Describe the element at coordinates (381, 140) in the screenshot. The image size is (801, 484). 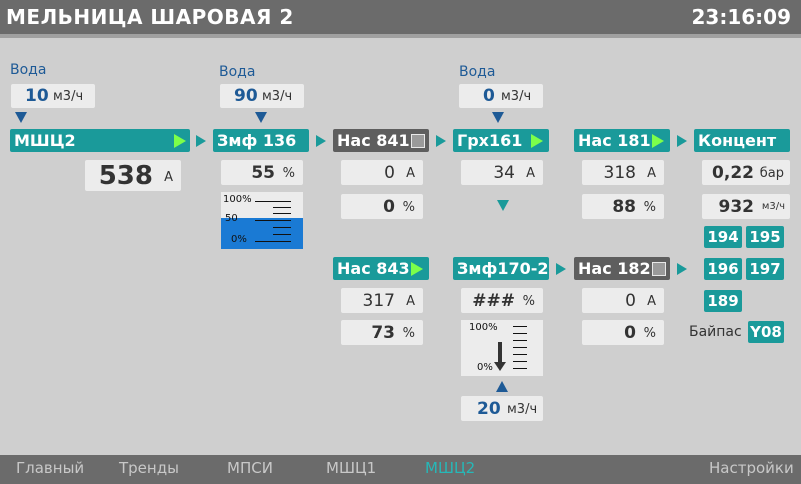
I see `device-nas841: Нас 841` at that location.